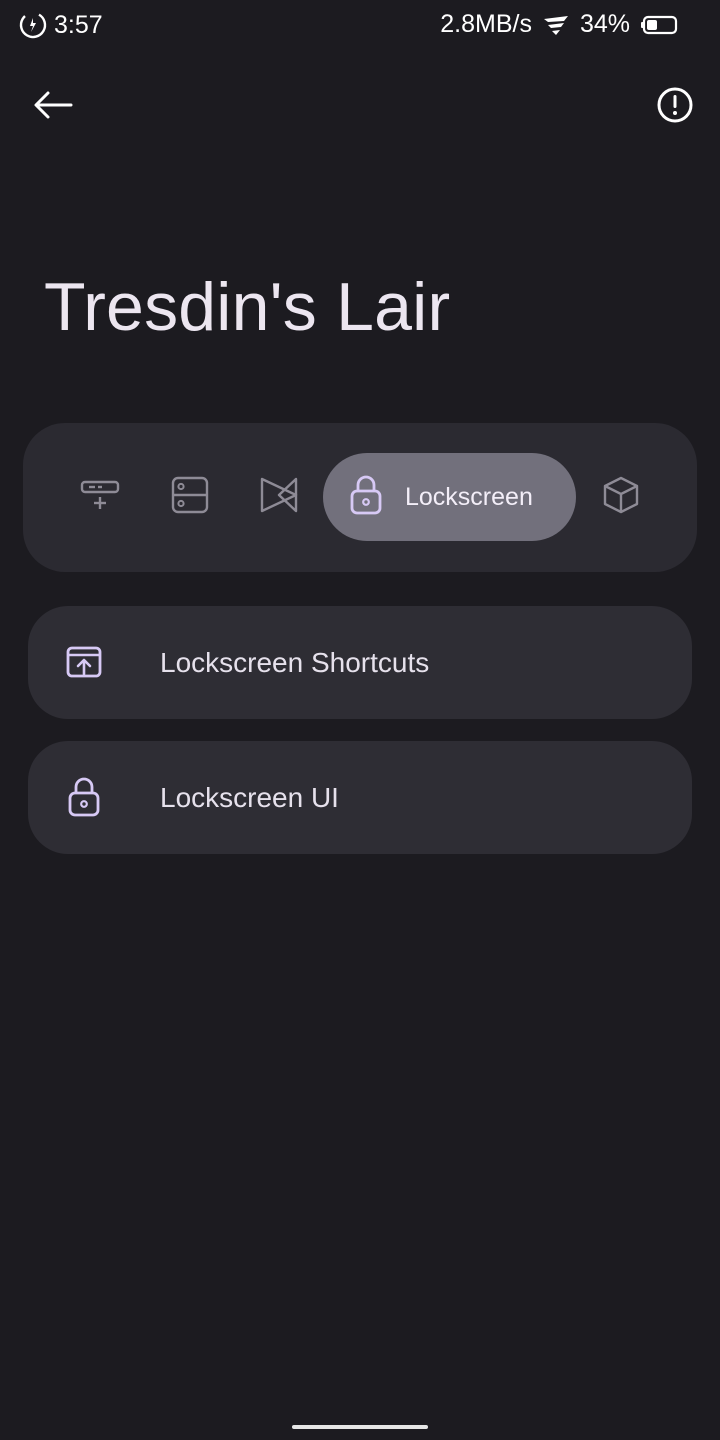 The image size is (720, 1440). I want to click on battery-icon, so click(659, 25).